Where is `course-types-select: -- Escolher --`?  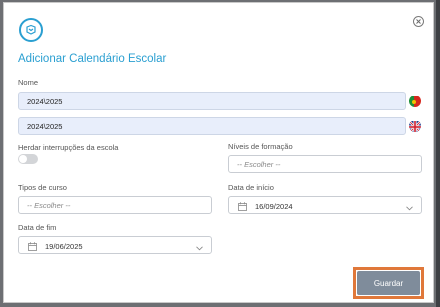 course-types-select: -- Escolher -- is located at coordinates (115, 205).